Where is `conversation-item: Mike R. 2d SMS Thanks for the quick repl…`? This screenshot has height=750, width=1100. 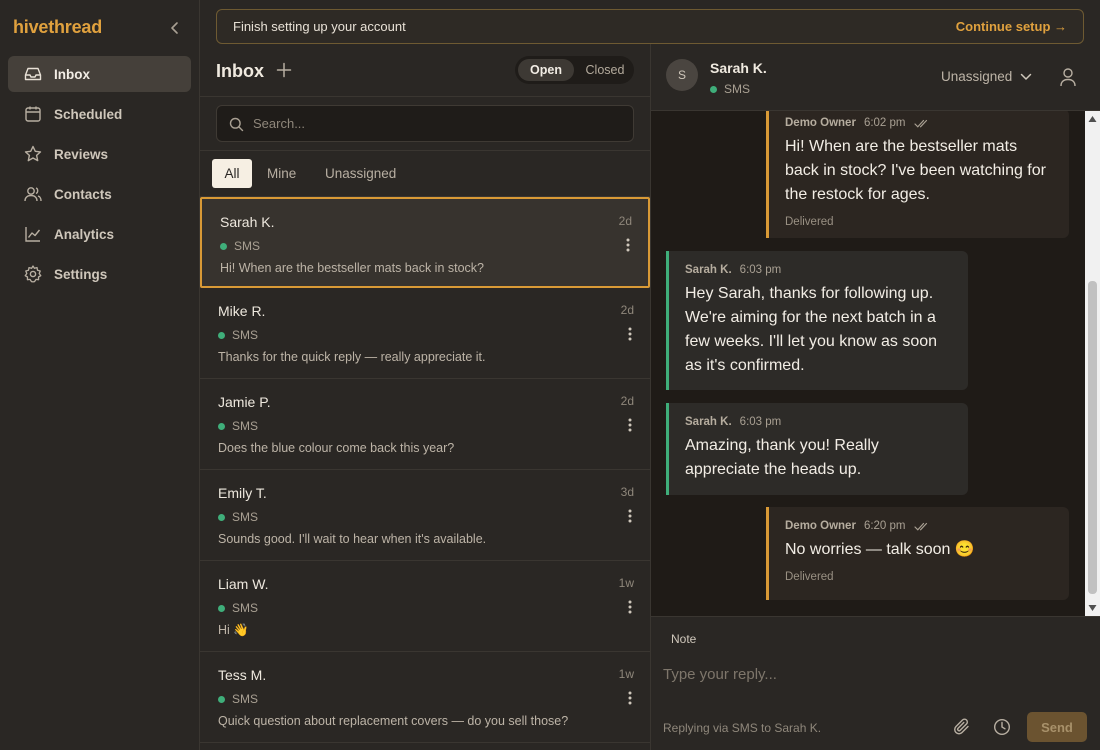 conversation-item: Mike R. 2d SMS Thanks for the quick repl… is located at coordinates (425, 333).